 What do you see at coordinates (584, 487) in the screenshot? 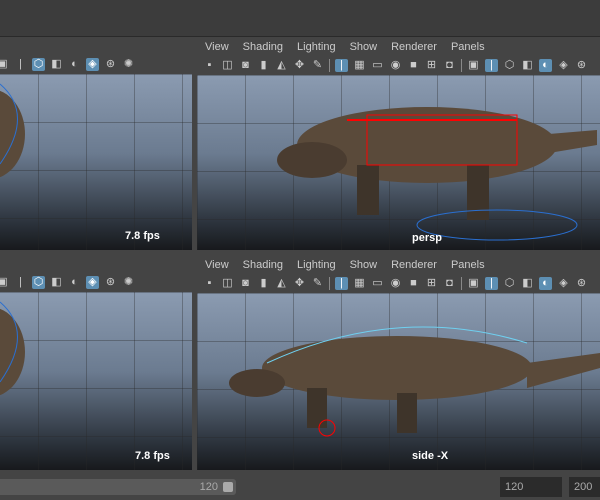
I see `max-time-field: 200` at bounding box center [584, 487].